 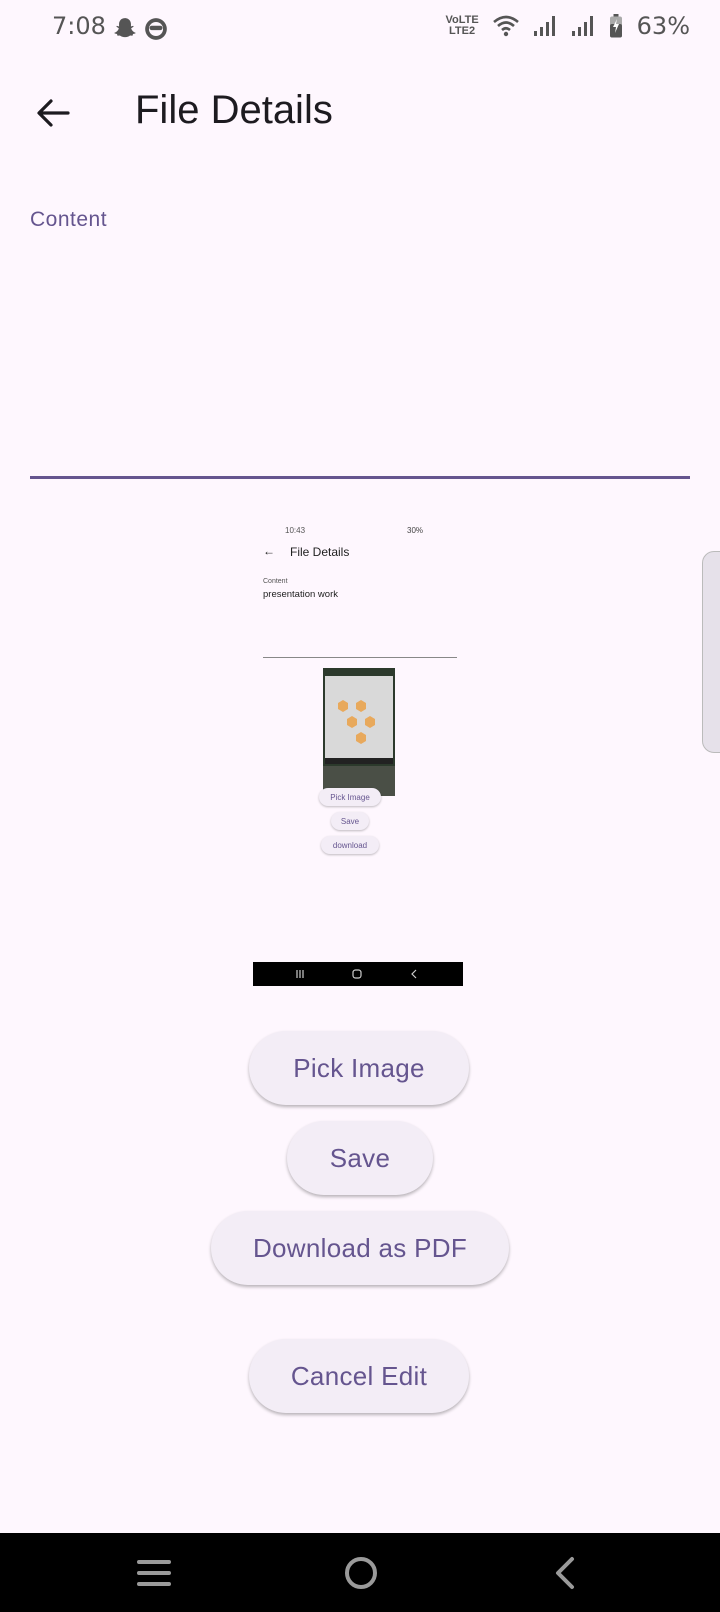 I want to click on download-pdf-button: Download as PDF, so click(x=360, y=1248).